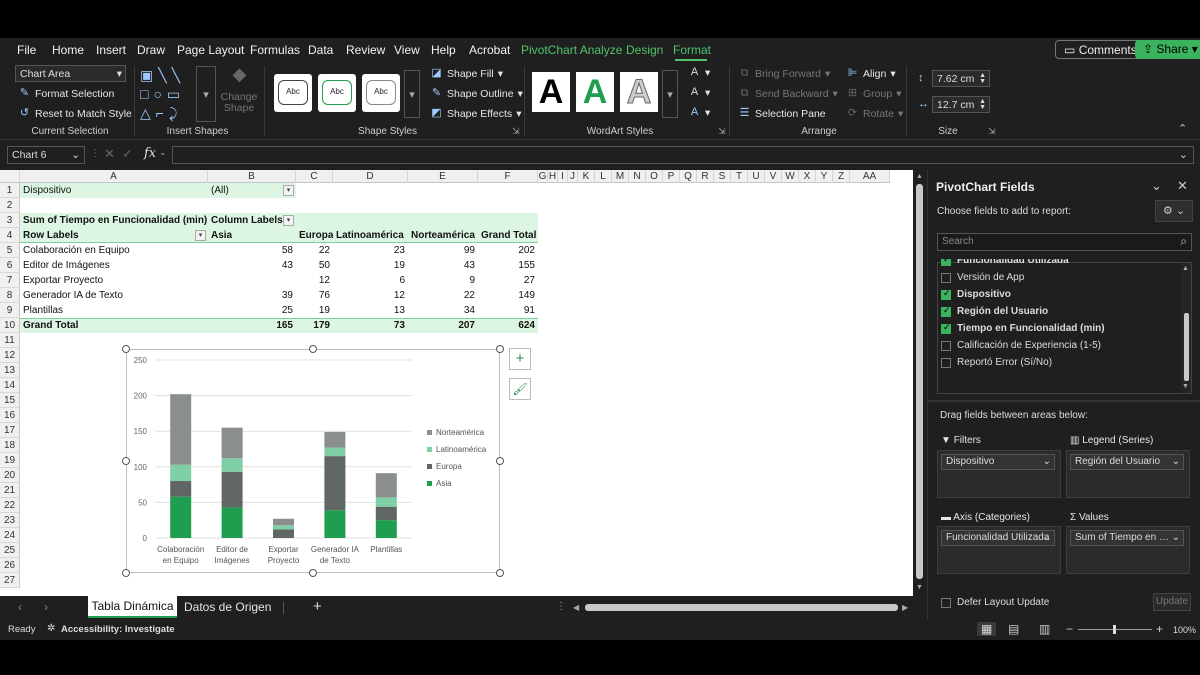  What do you see at coordinates (10, 415) in the screenshot?
I see `row-header-16: 16` at bounding box center [10, 415].